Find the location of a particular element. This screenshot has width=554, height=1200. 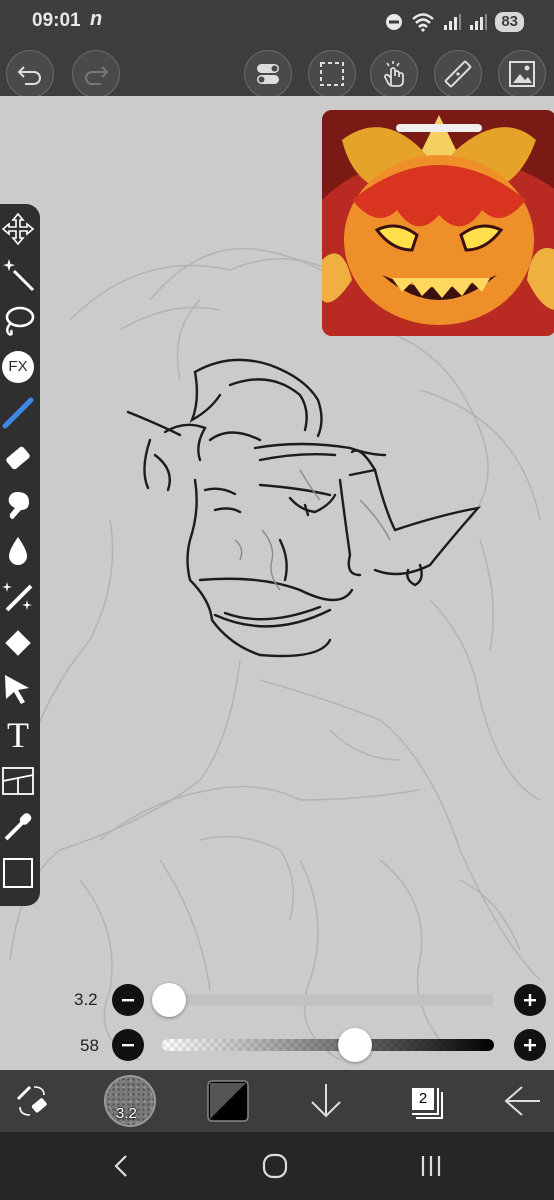

color-picker-button is located at coordinates (228, 1101).